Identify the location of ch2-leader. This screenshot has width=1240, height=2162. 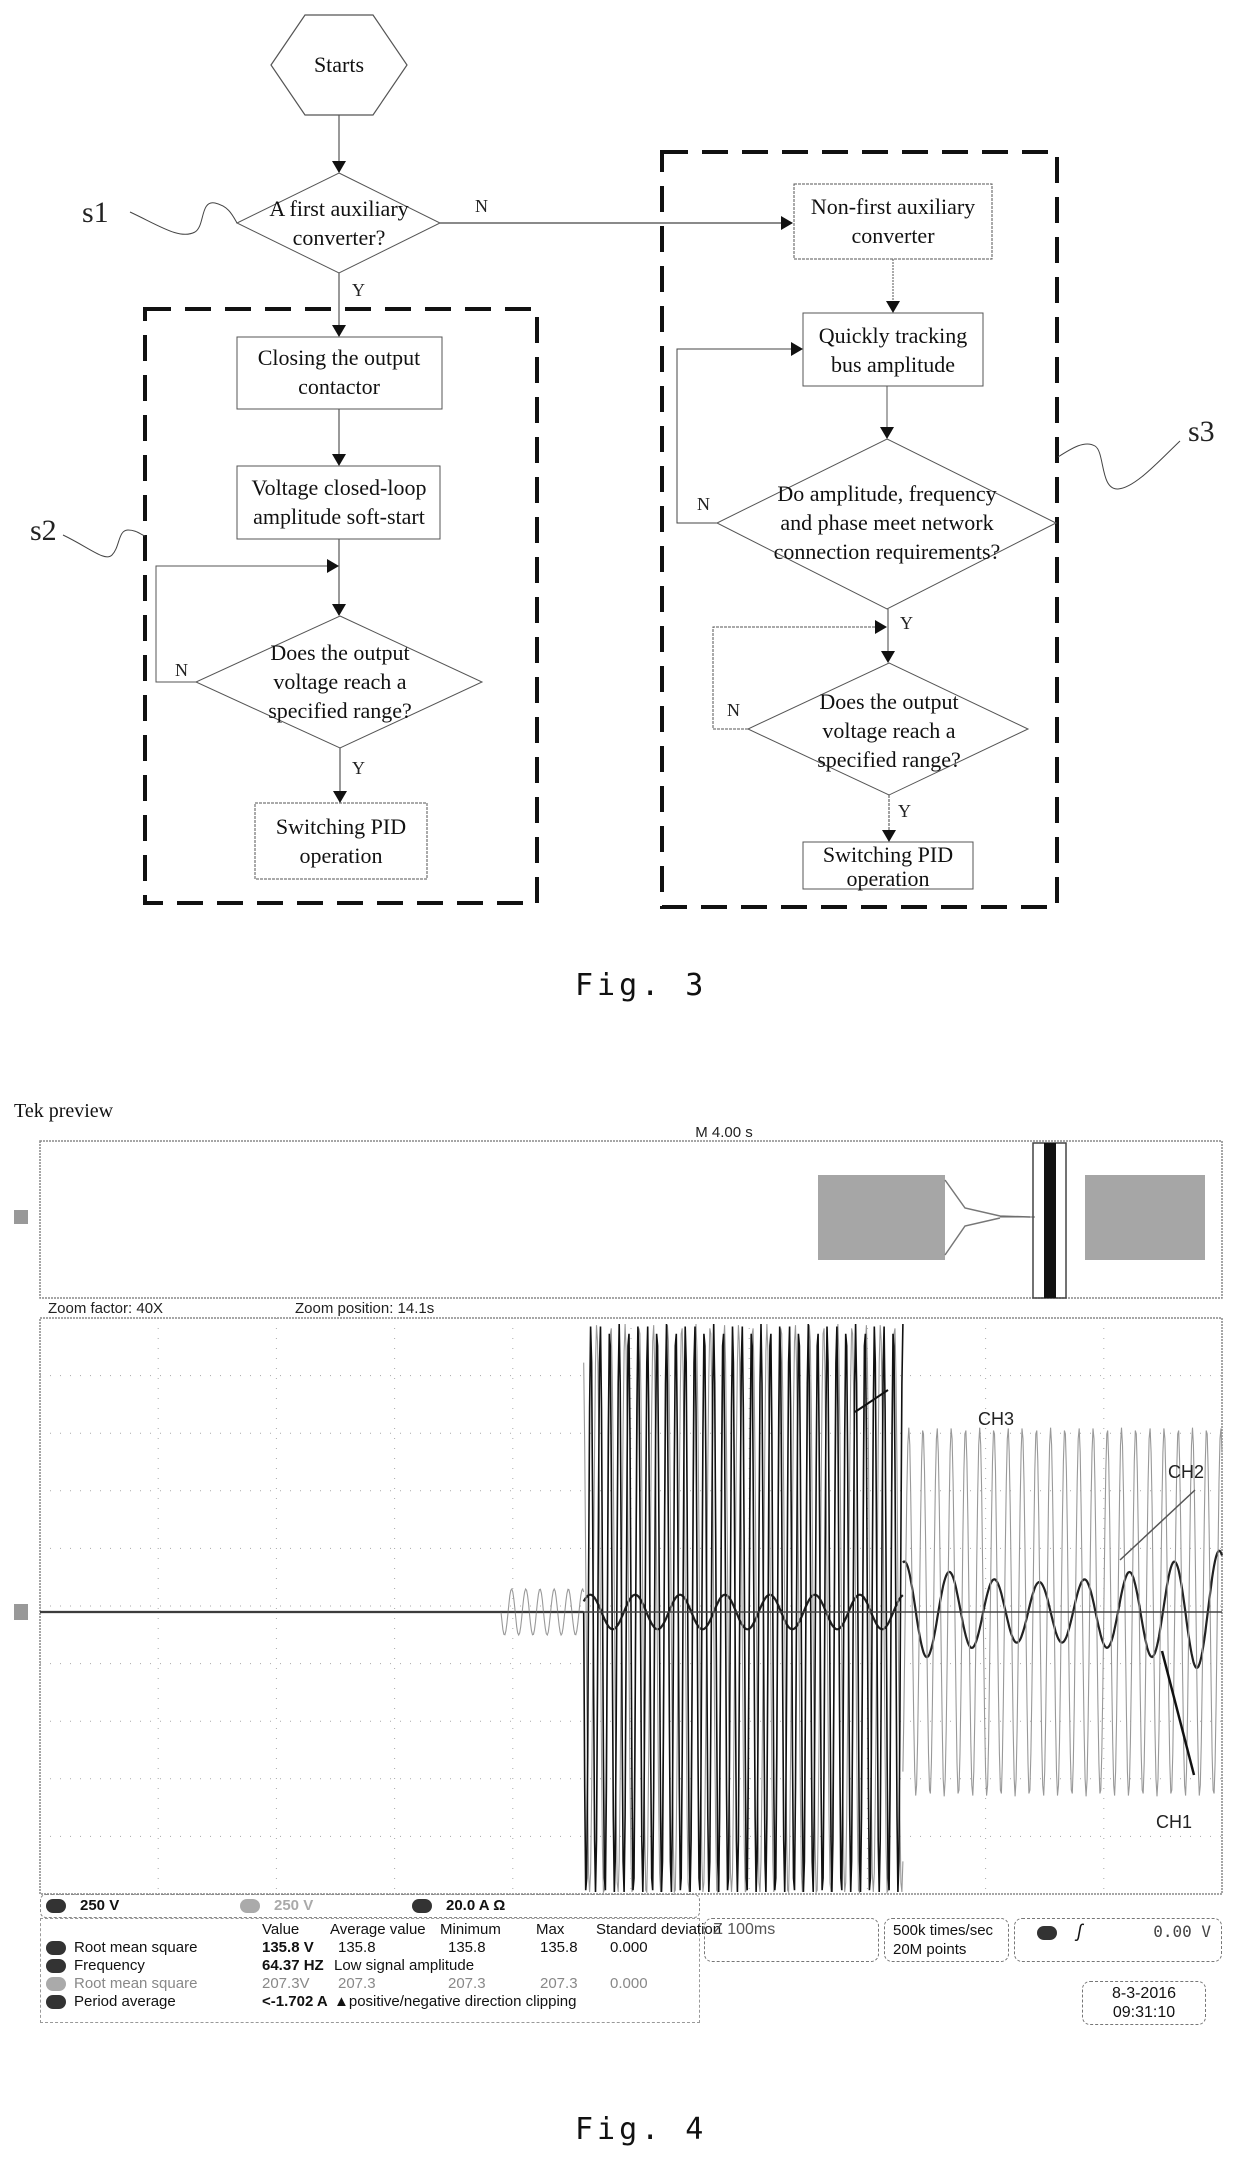
(1157, 1525).